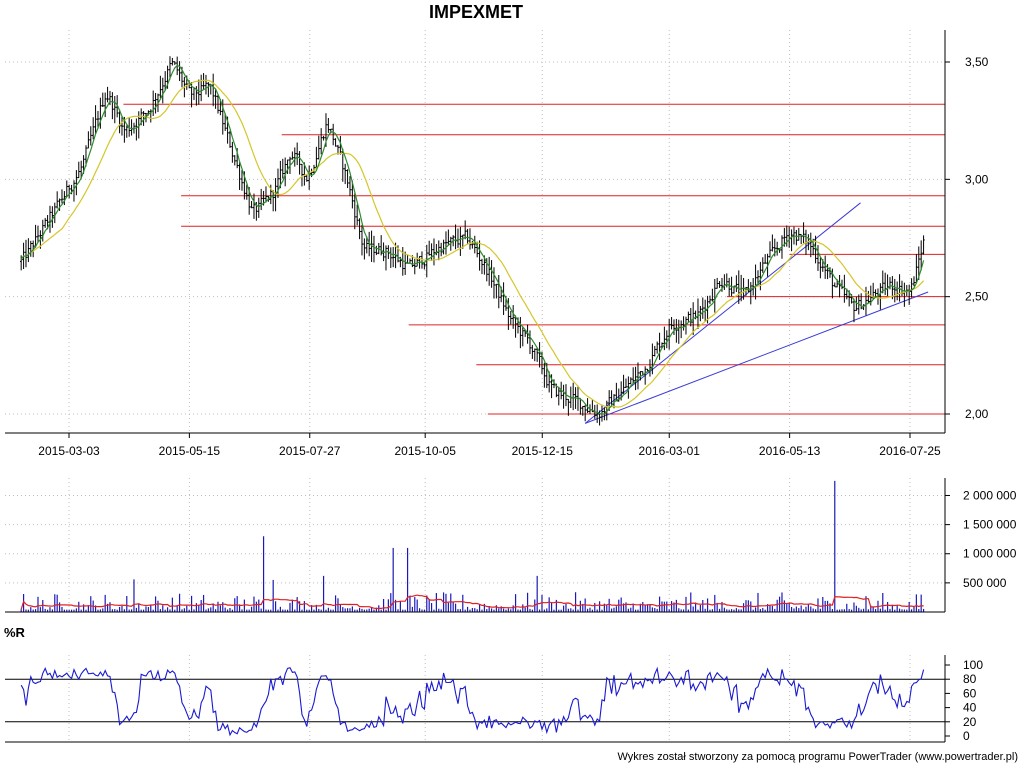  Describe the element at coordinates (990, 554) in the screenshot. I see `y-tick-label: 1 000 000` at that location.